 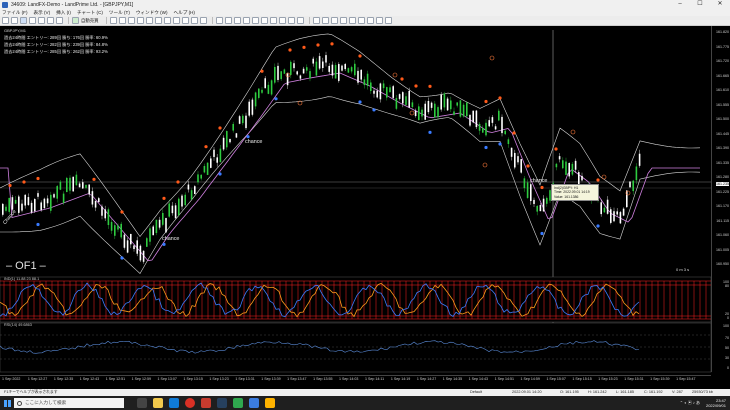 What do you see at coordinates (582, 379) in the screenshot?
I see `time-tick-label: 1 Sep 15:15` at bounding box center [582, 379].